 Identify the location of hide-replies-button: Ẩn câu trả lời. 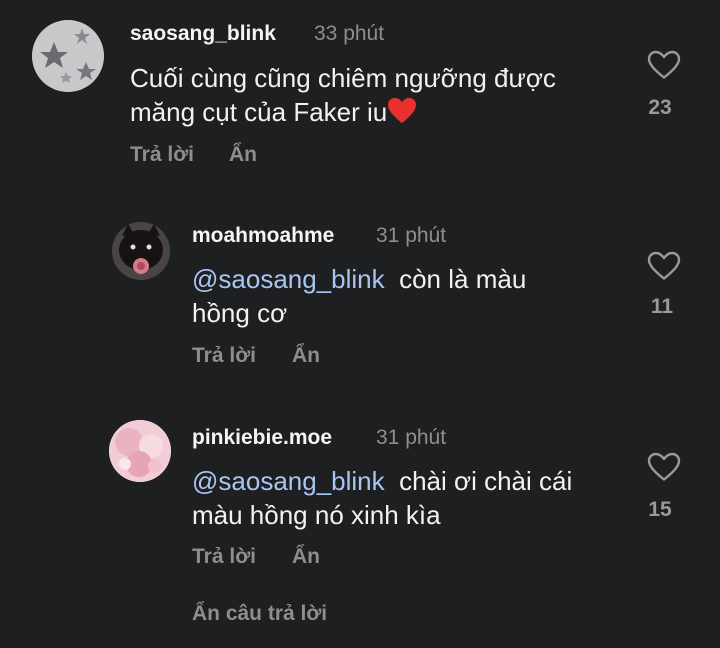
(259, 614).